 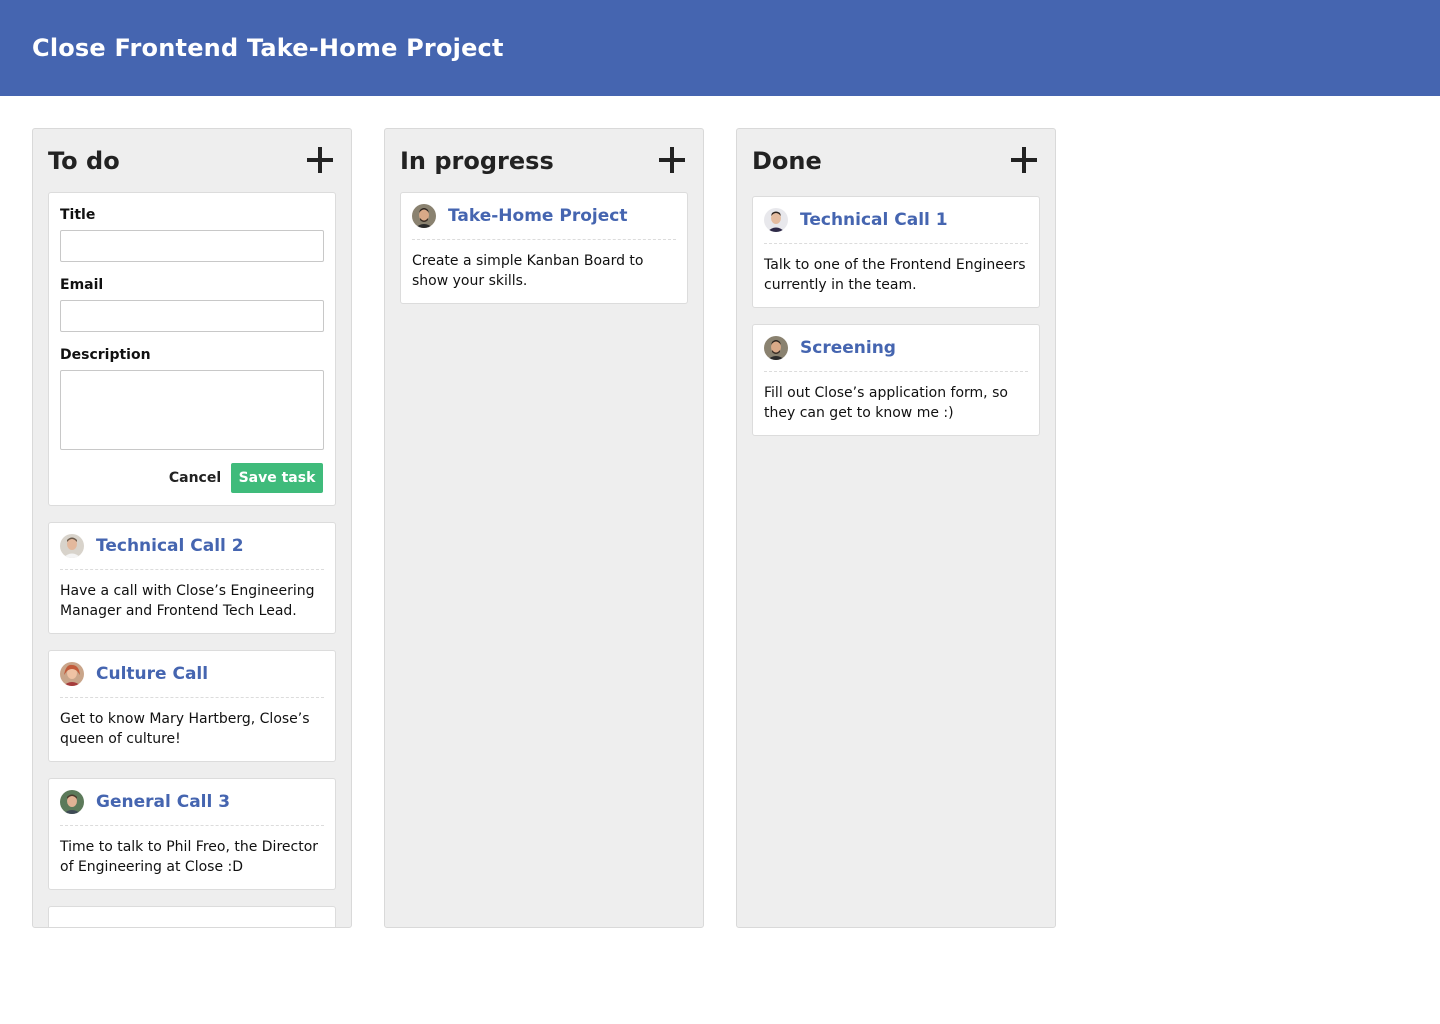 I want to click on card-header: General Call 3, so click(x=192, y=808).